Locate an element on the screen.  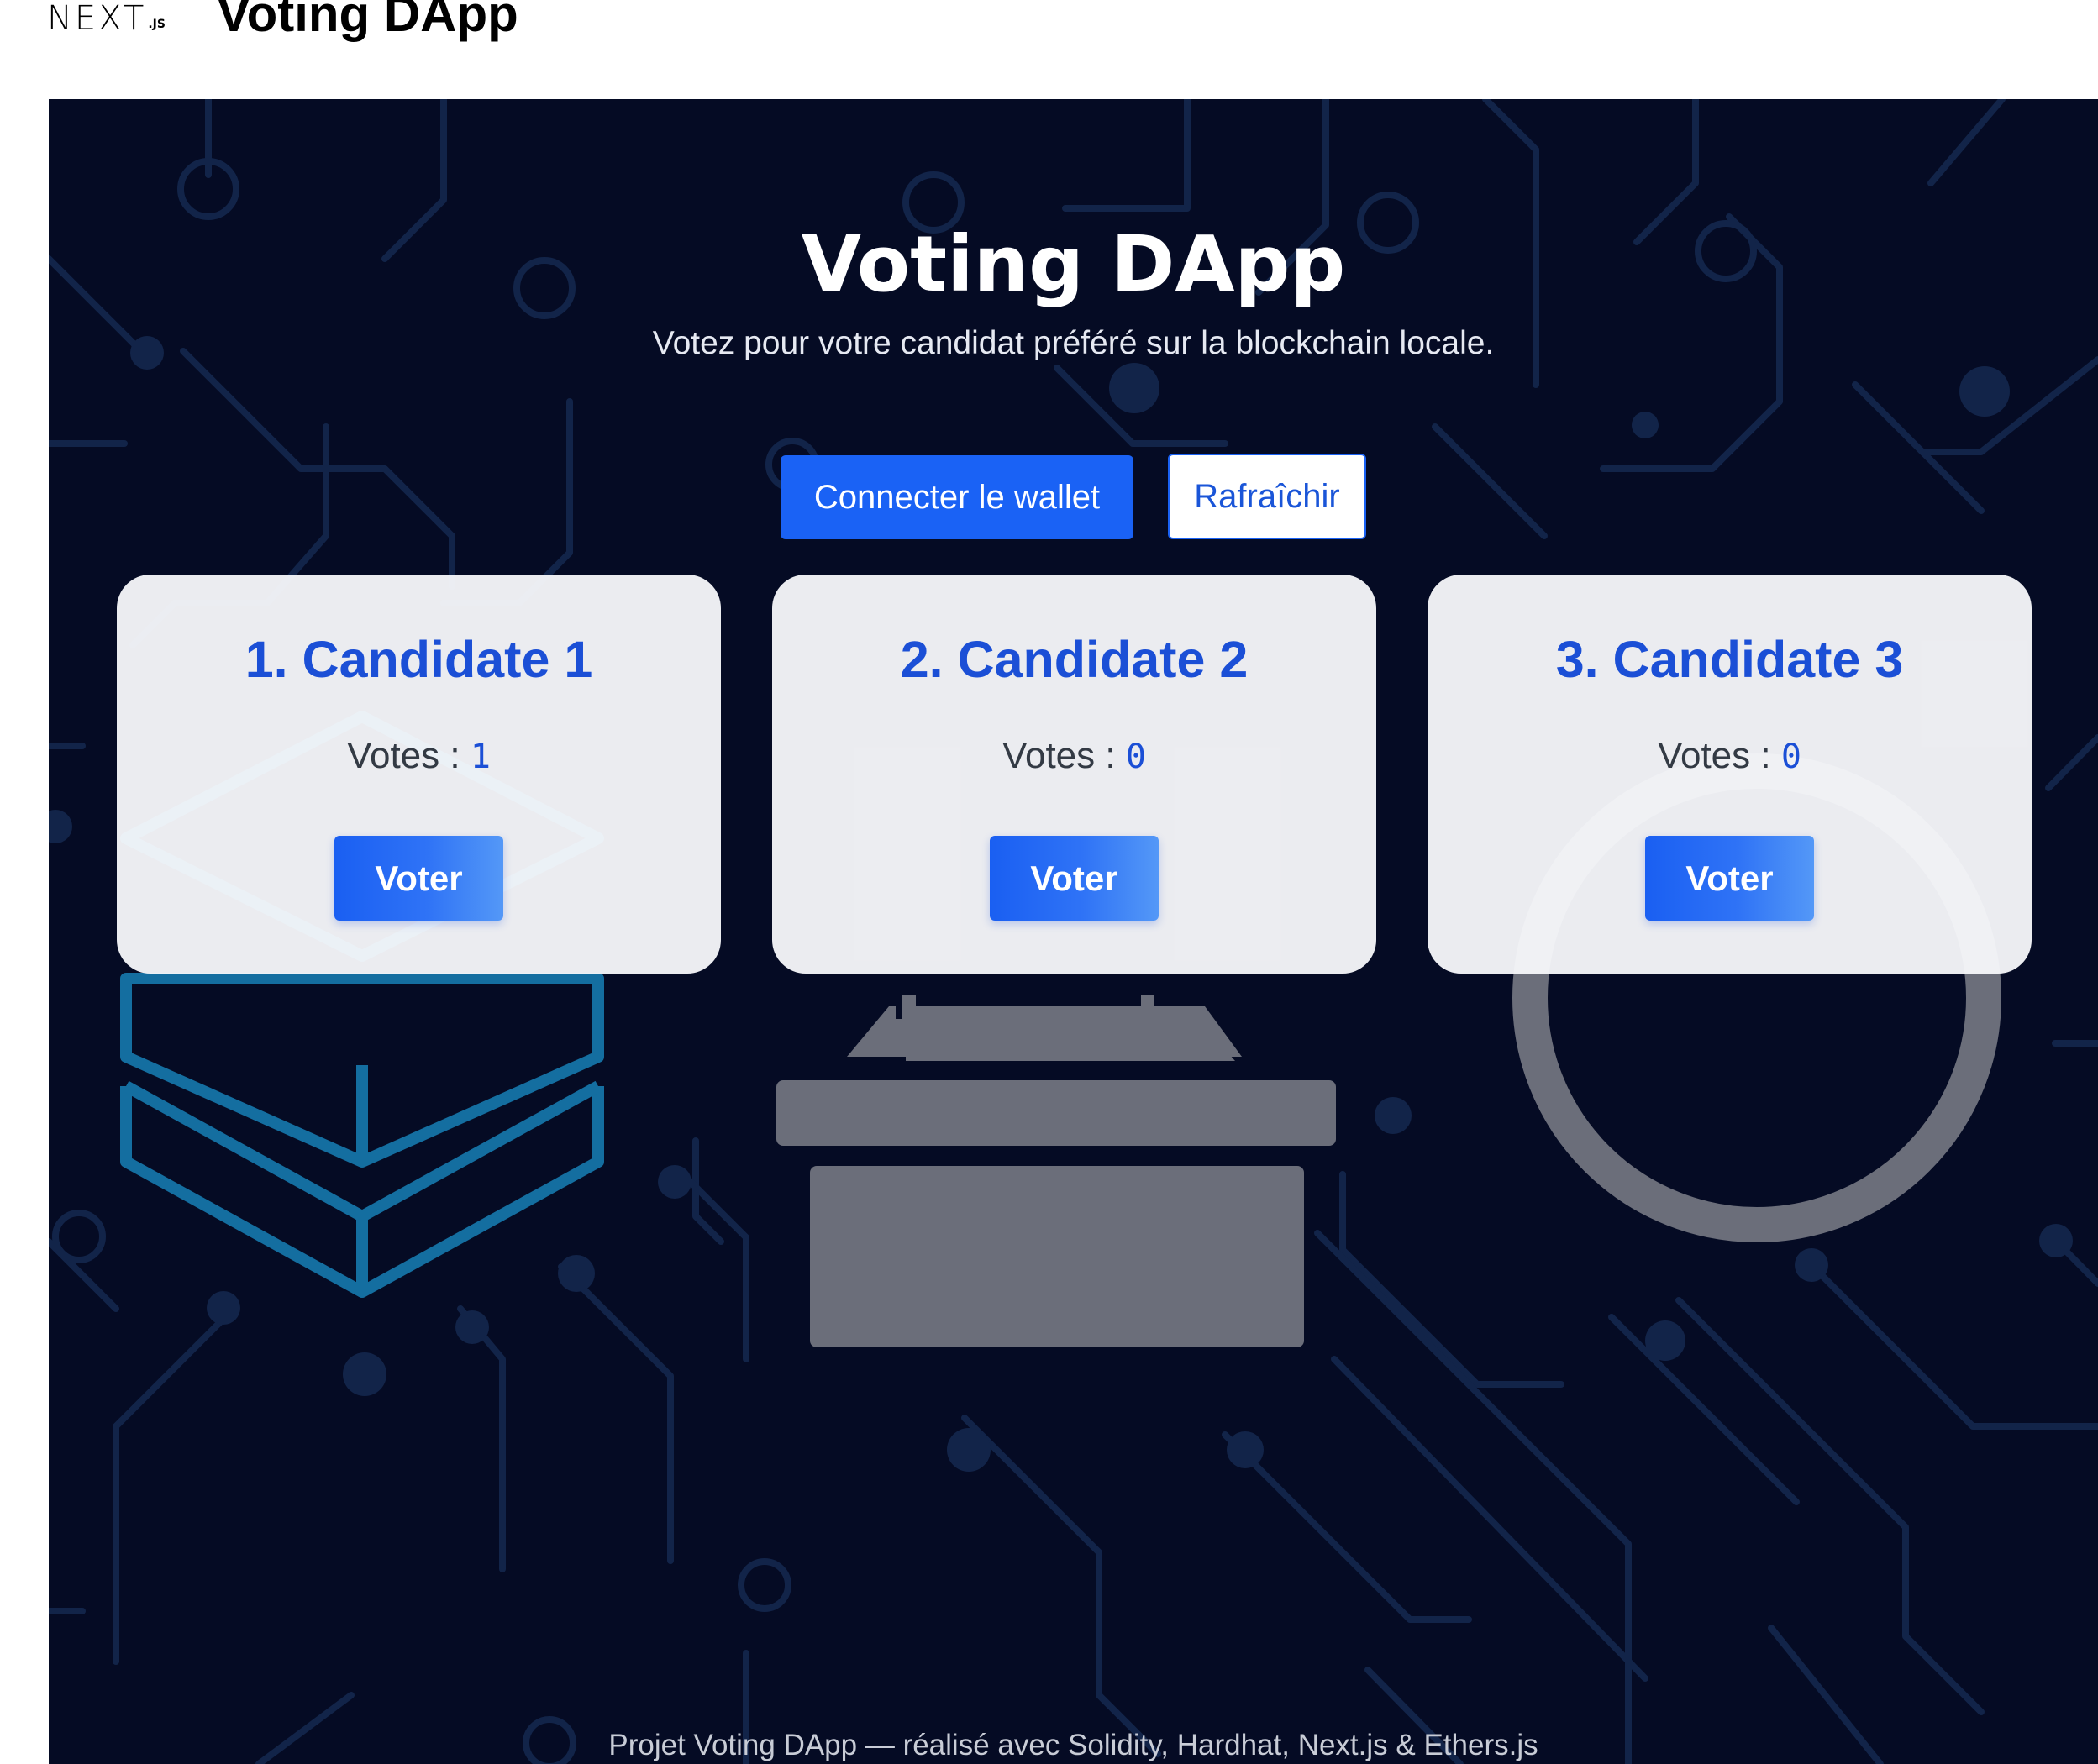
nextjs-logo: NEXT .JS is located at coordinates (106, 18).